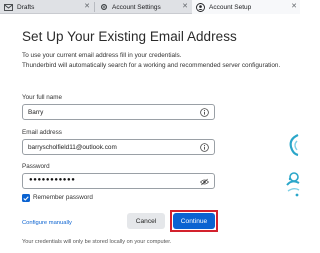  I want to click on account-icon, so click(200, 7).